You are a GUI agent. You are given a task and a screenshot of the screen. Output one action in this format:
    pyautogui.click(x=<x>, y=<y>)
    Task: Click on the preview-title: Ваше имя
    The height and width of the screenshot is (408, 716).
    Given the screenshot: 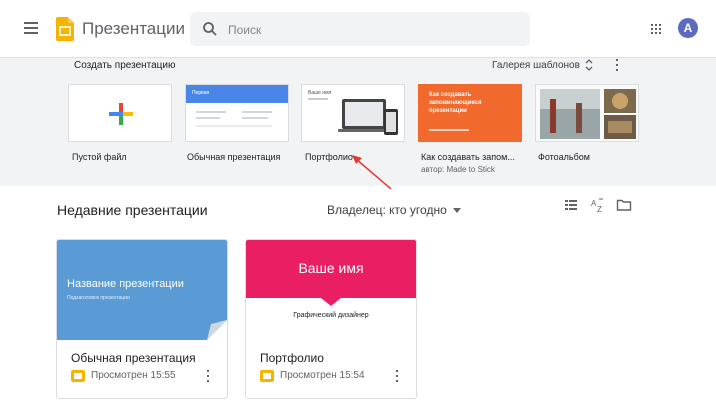 What is the action you would take?
    pyautogui.click(x=331, y=268)
    